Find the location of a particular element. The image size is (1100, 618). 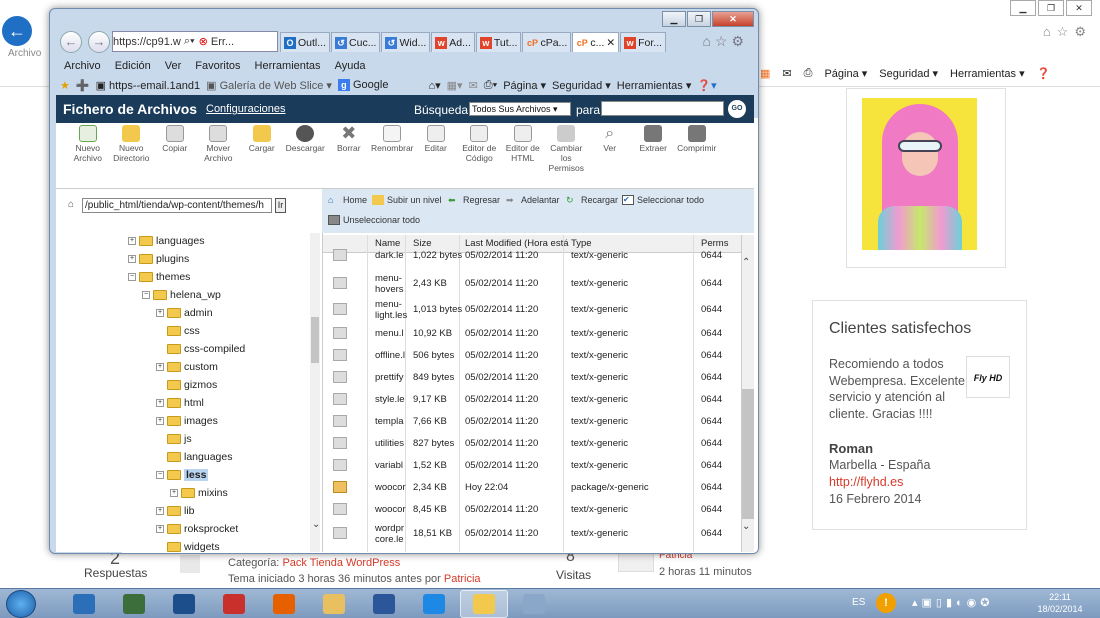

search-input is located at coordinates (662, 108).